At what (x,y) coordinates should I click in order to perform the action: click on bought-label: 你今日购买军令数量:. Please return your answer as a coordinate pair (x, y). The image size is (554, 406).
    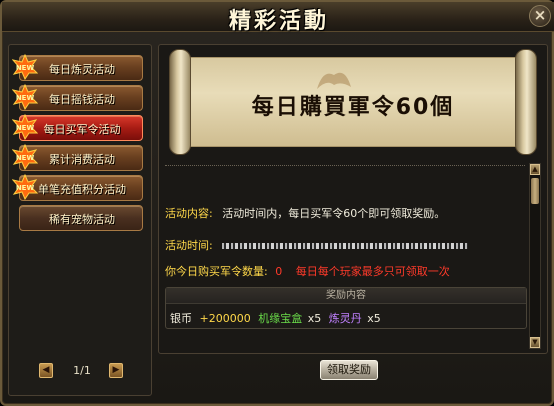
    Looking at the image, I should click on (216, 271).